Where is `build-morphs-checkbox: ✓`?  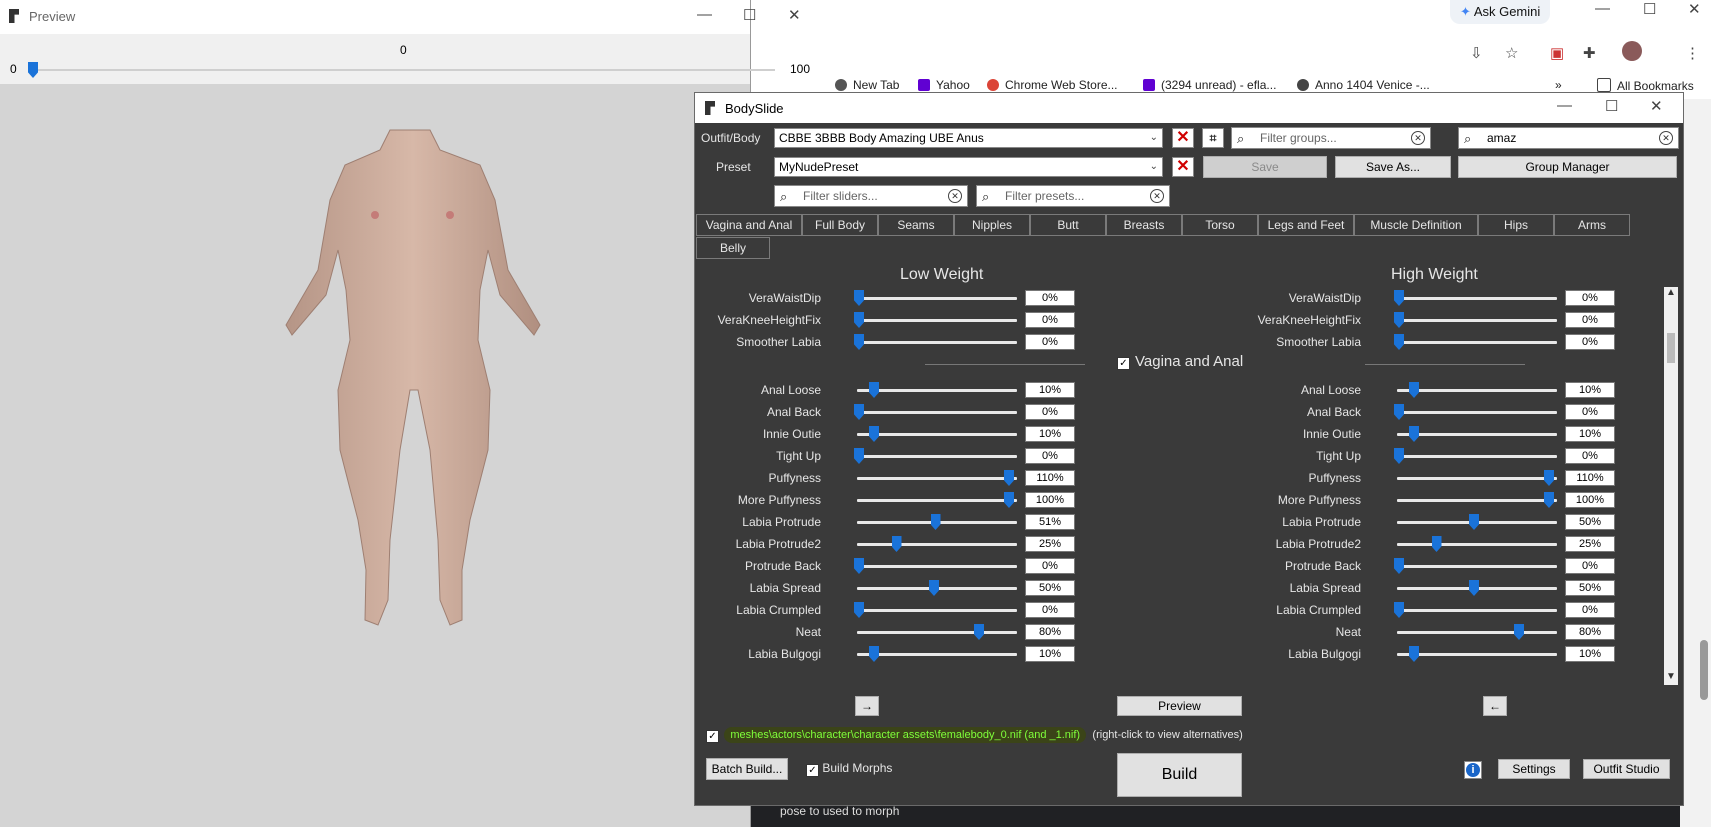 build-morphs-checkbox: ✓ is located at coordinates (812, 770).